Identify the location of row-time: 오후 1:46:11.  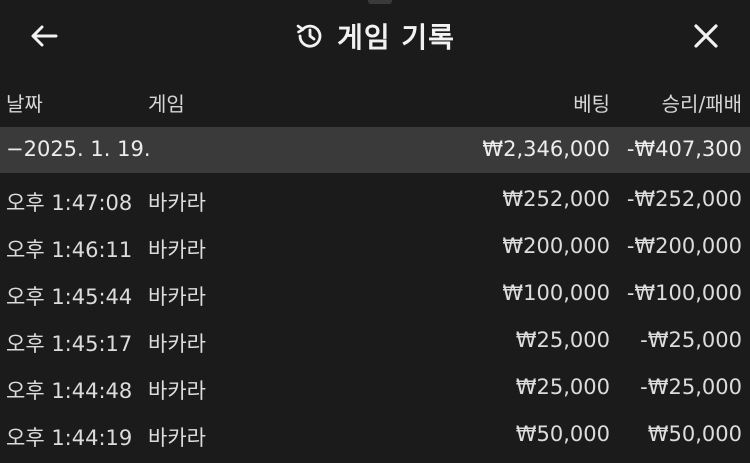
(69, 250).